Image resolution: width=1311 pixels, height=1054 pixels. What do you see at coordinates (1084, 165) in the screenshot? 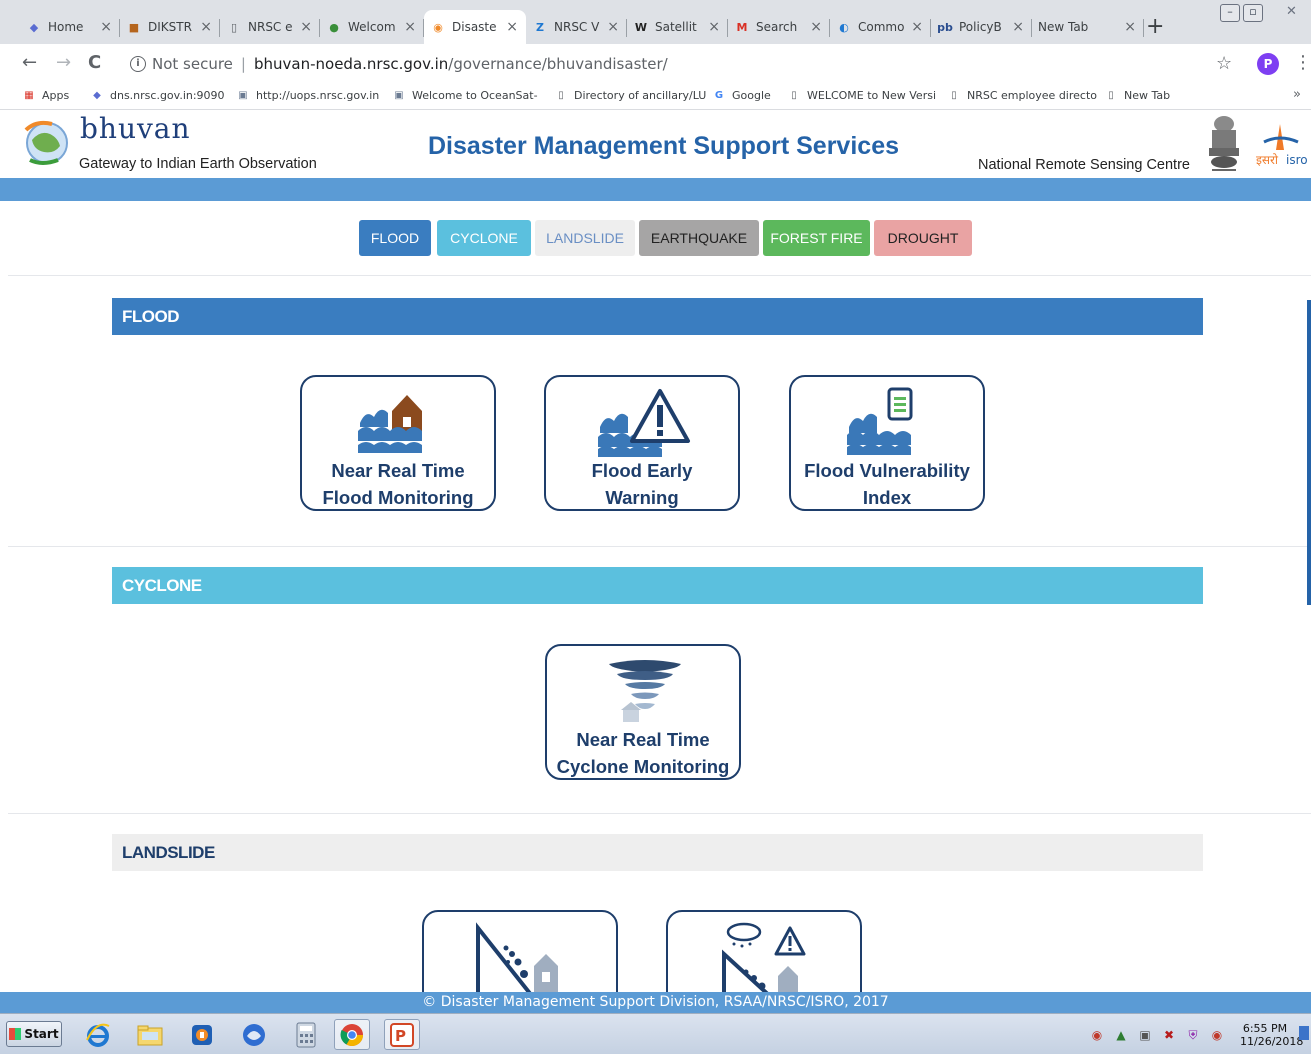
I see `organisation-name: National Remote Sensing Centre` at bounding box center [1084, 165].